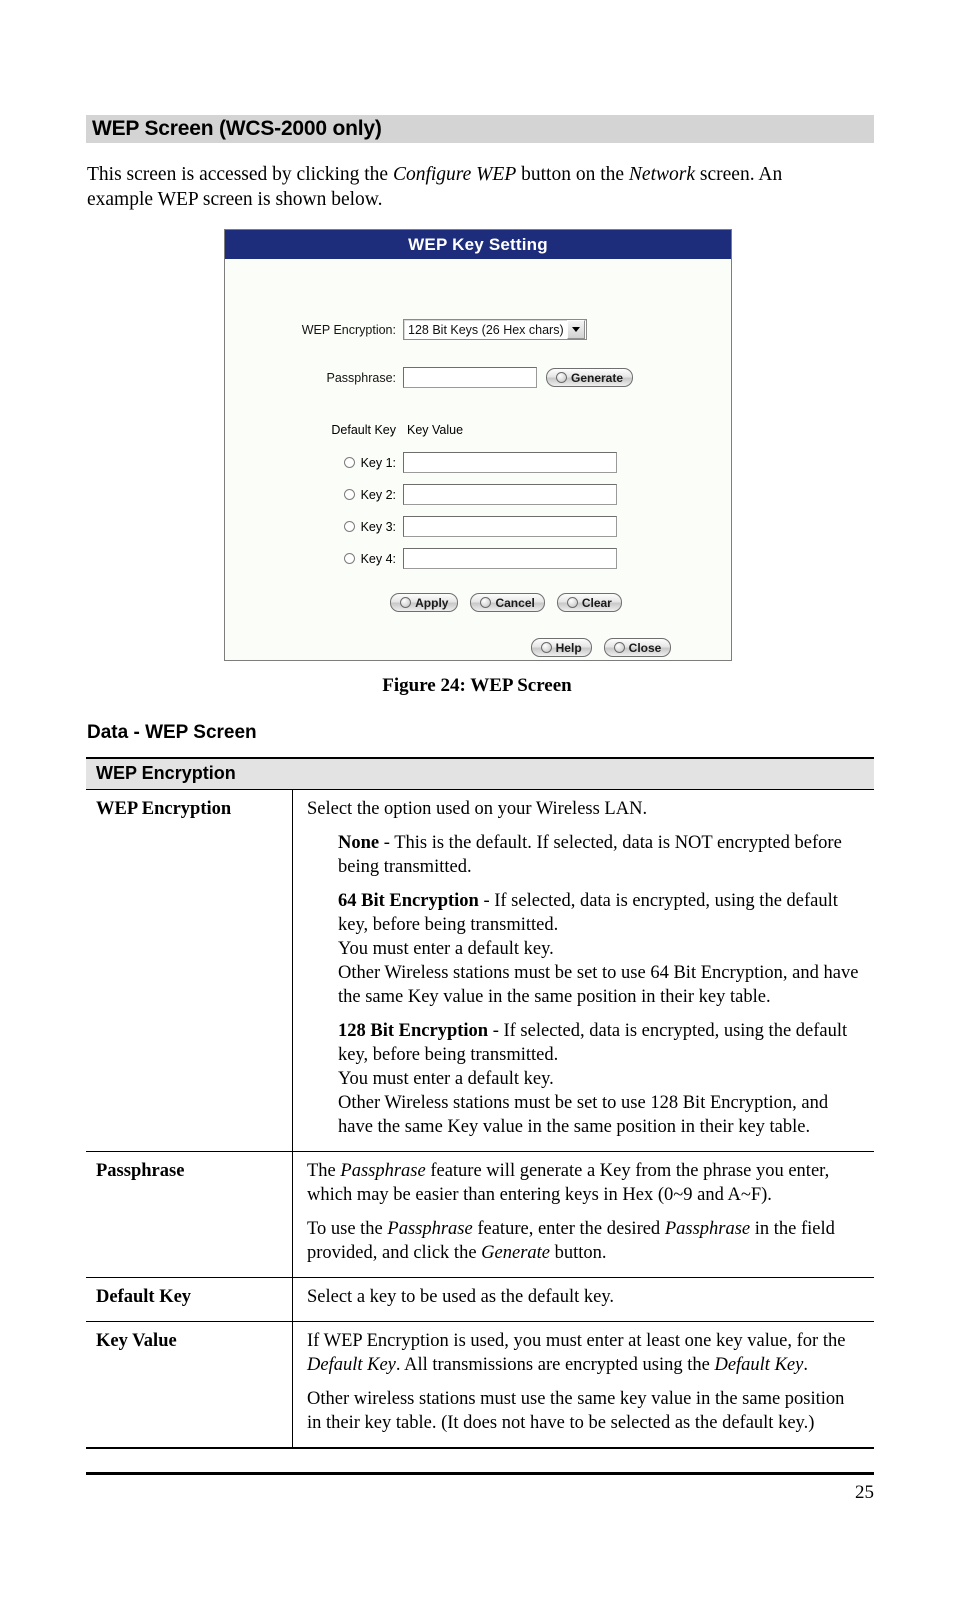  I want to click on wep-encryption-label: WEP Encryption:, so click(348, 329).